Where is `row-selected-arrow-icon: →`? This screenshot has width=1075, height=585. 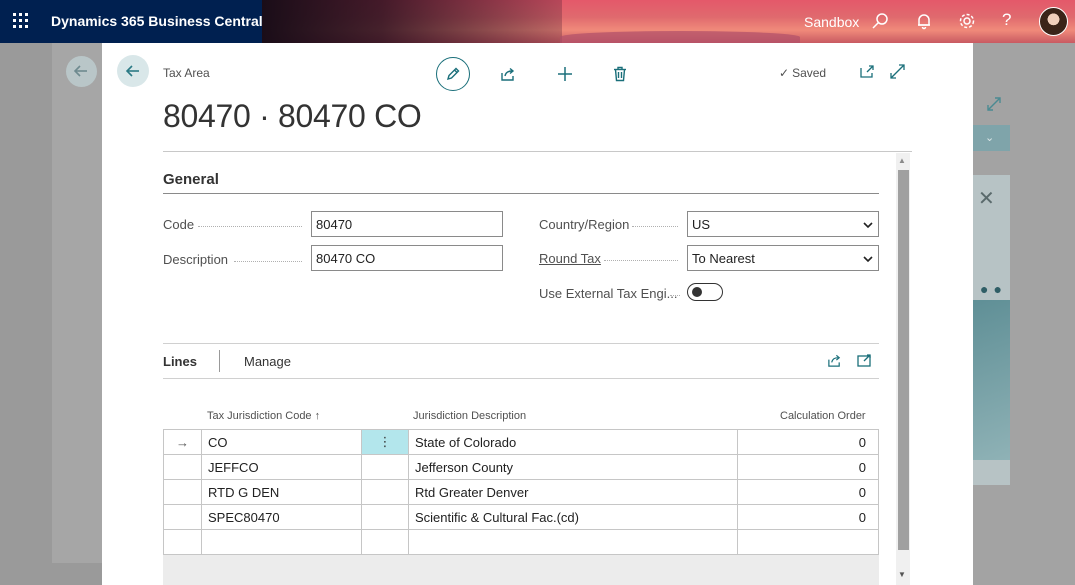
row-selected-arrow-icon: → is located at coordinates (182, 442).